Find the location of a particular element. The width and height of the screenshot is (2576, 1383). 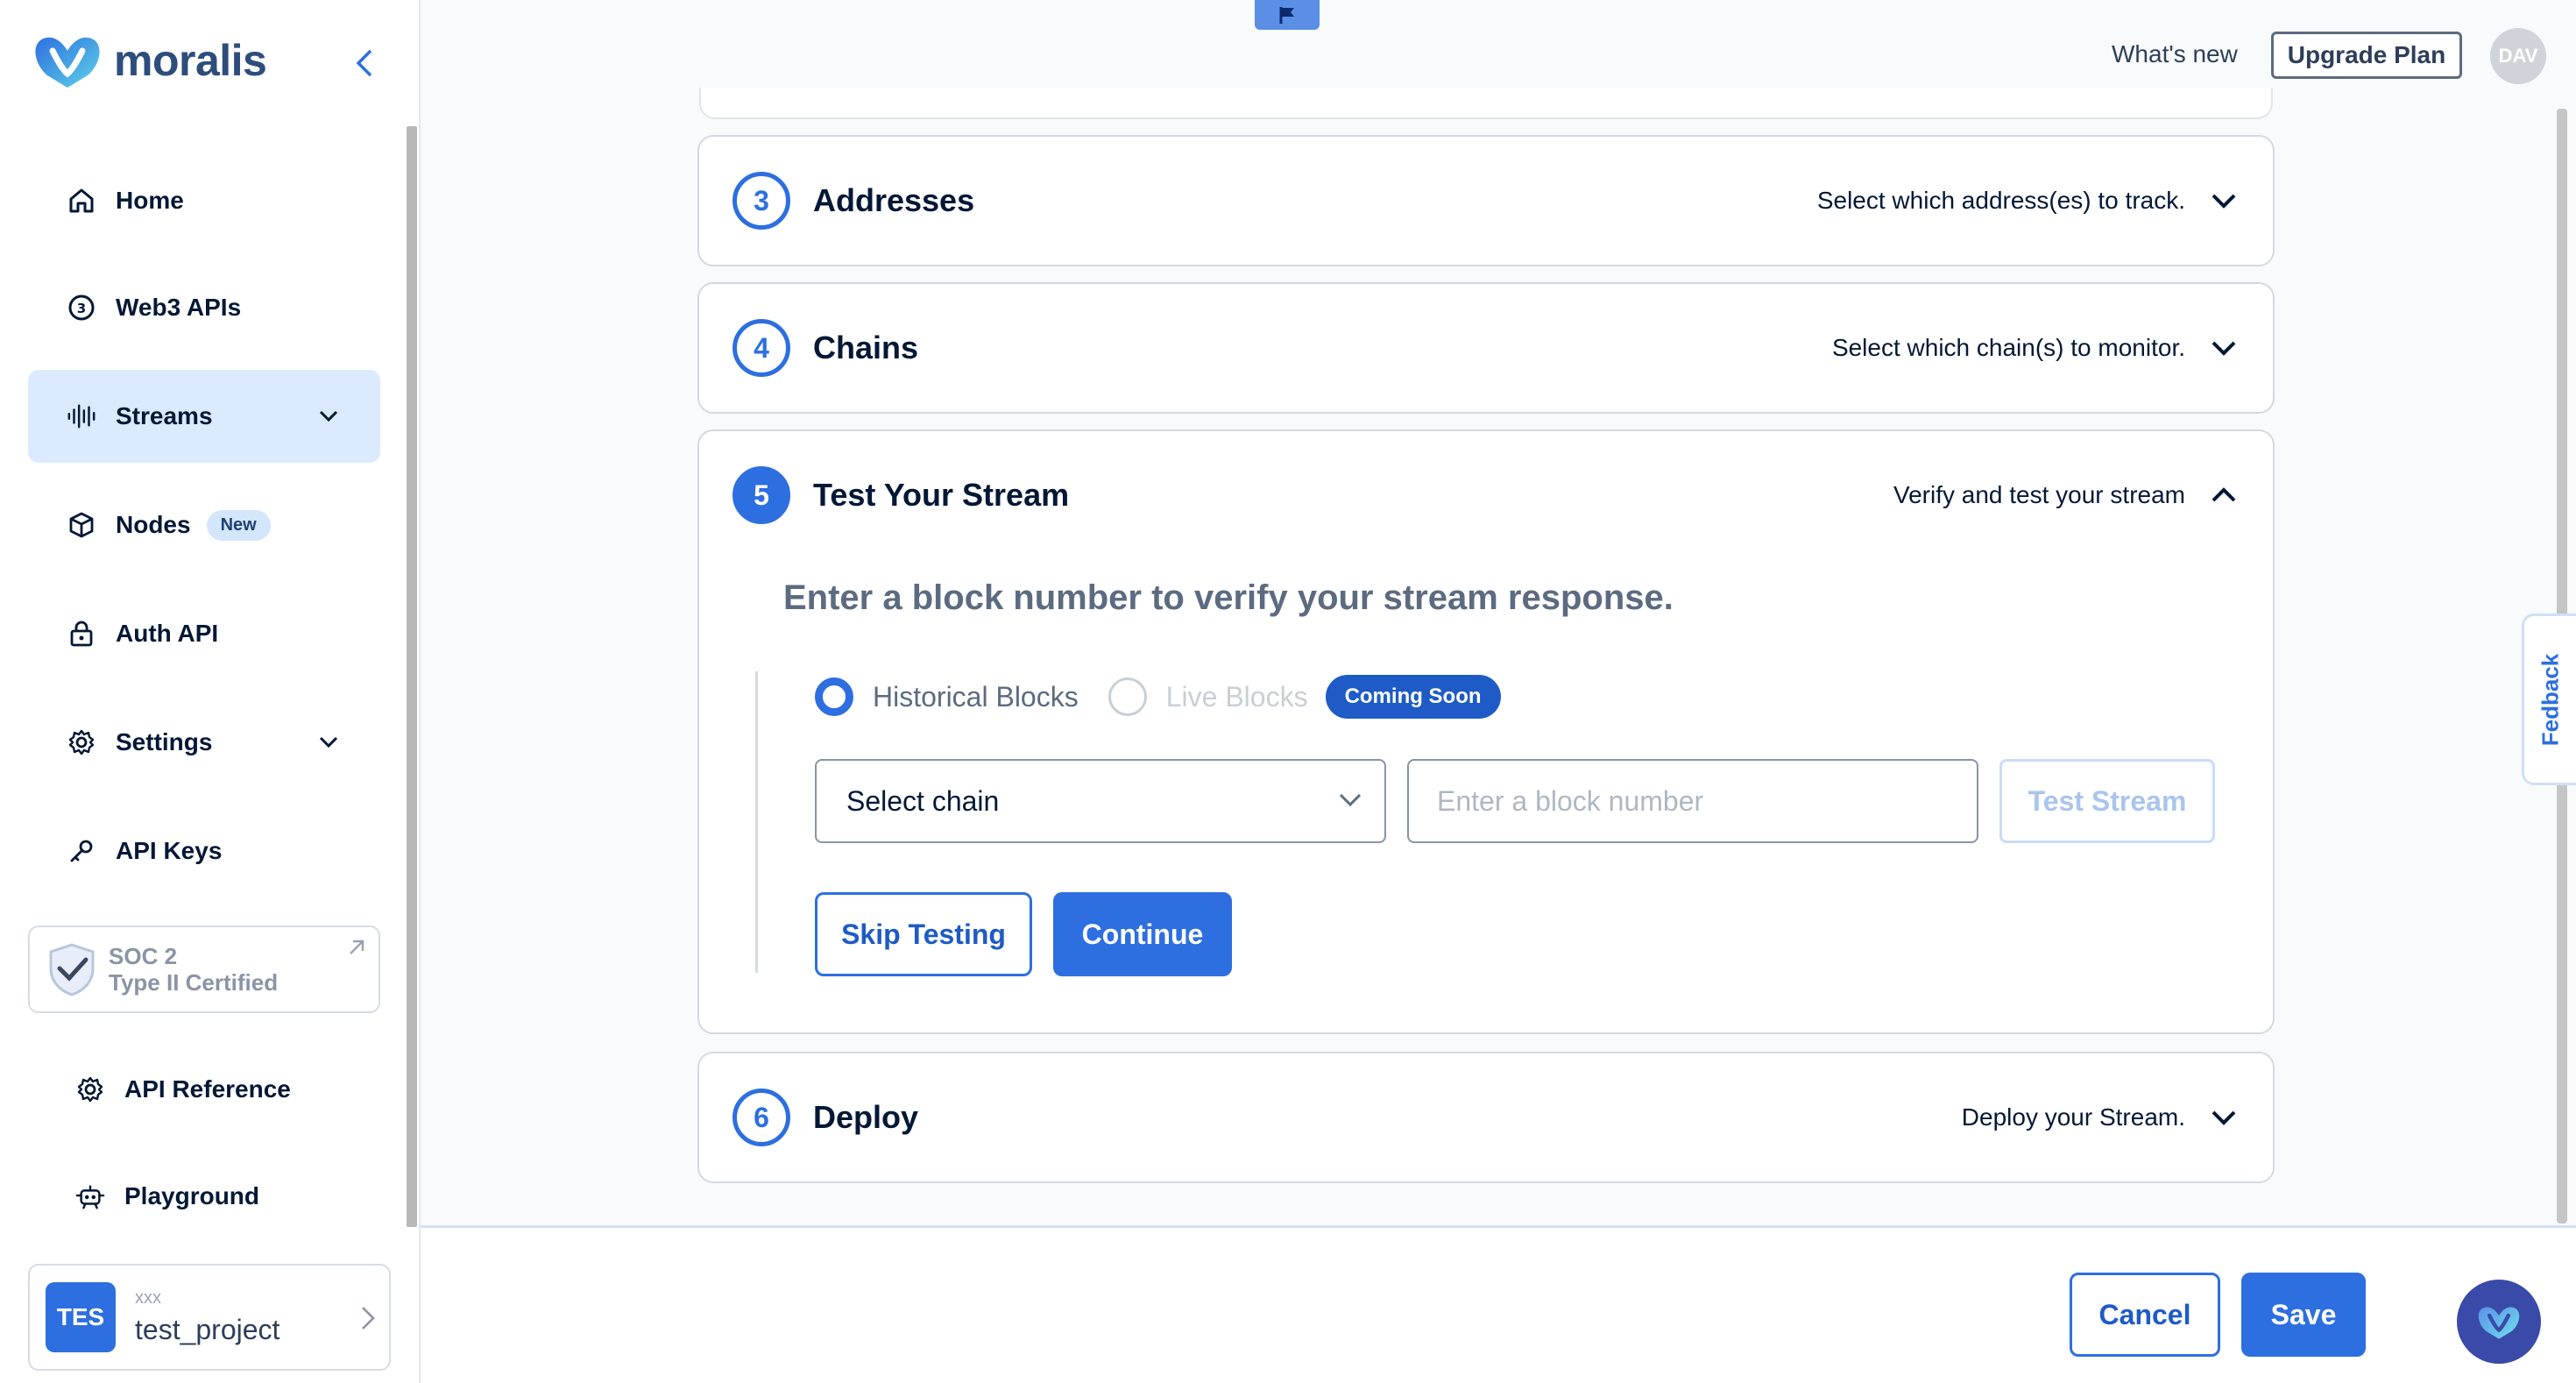

svg-text: 3 is located at coordinates (81, 308).